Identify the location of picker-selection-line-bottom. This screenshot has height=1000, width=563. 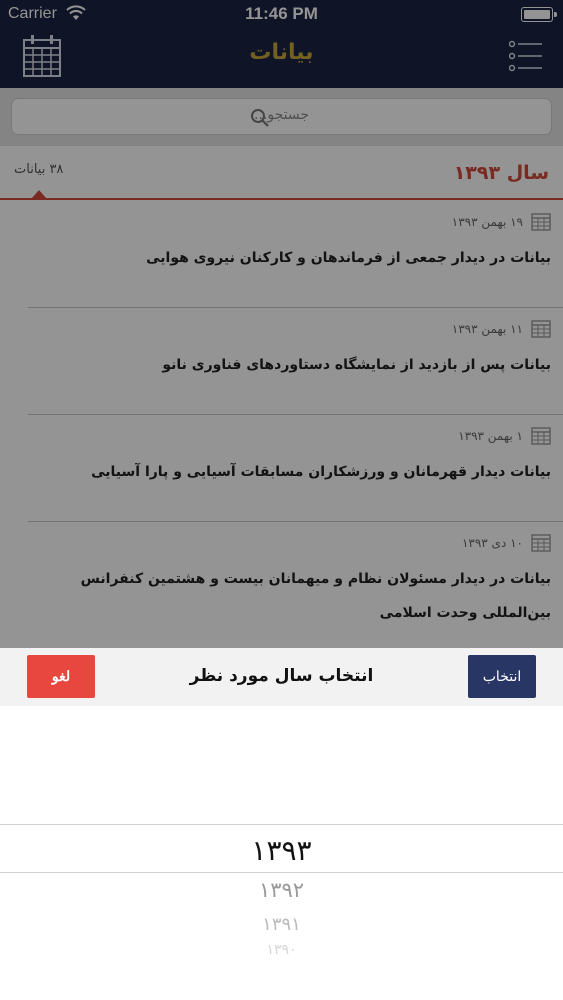
(281, 872).